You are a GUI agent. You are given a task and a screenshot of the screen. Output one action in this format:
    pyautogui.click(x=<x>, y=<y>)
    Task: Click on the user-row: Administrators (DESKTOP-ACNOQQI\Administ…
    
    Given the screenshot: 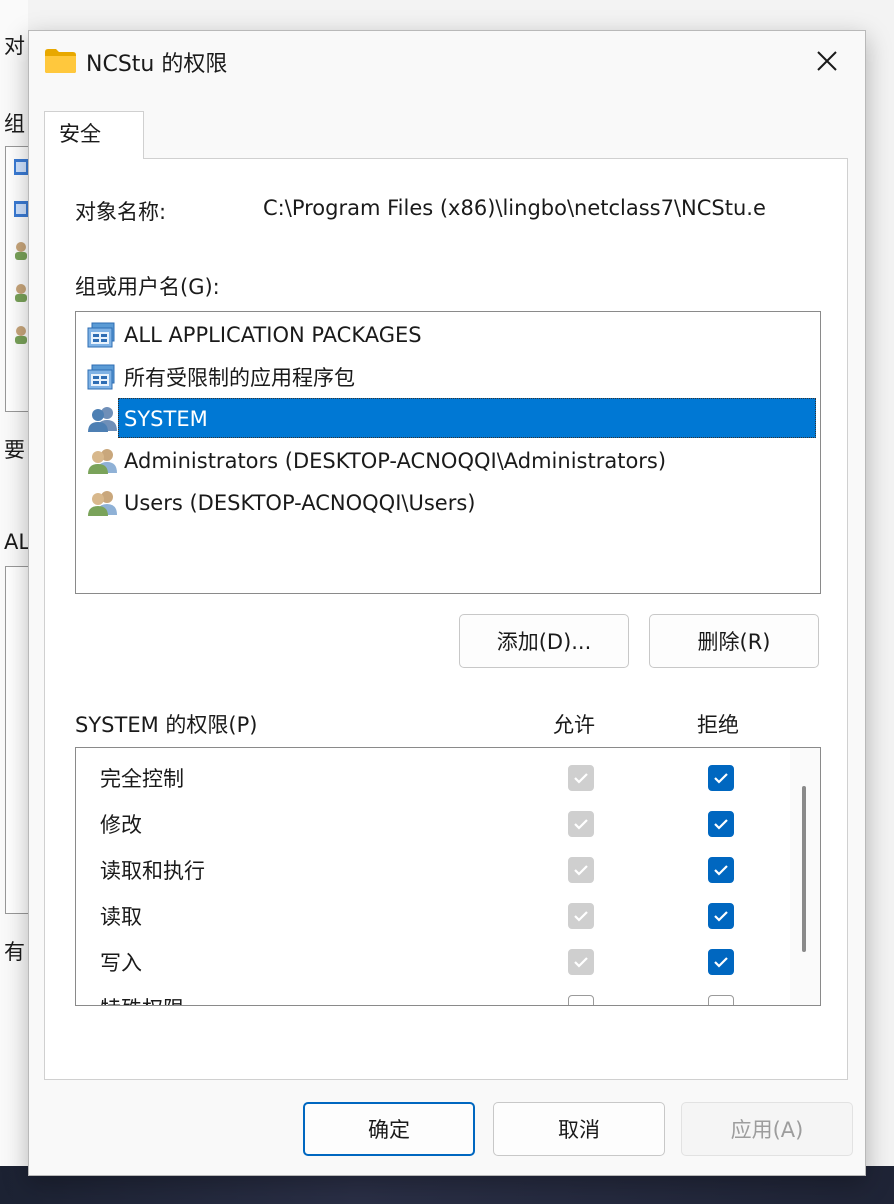 What is the action you would take?
    pyautogui.click(x=377, y=461)
    